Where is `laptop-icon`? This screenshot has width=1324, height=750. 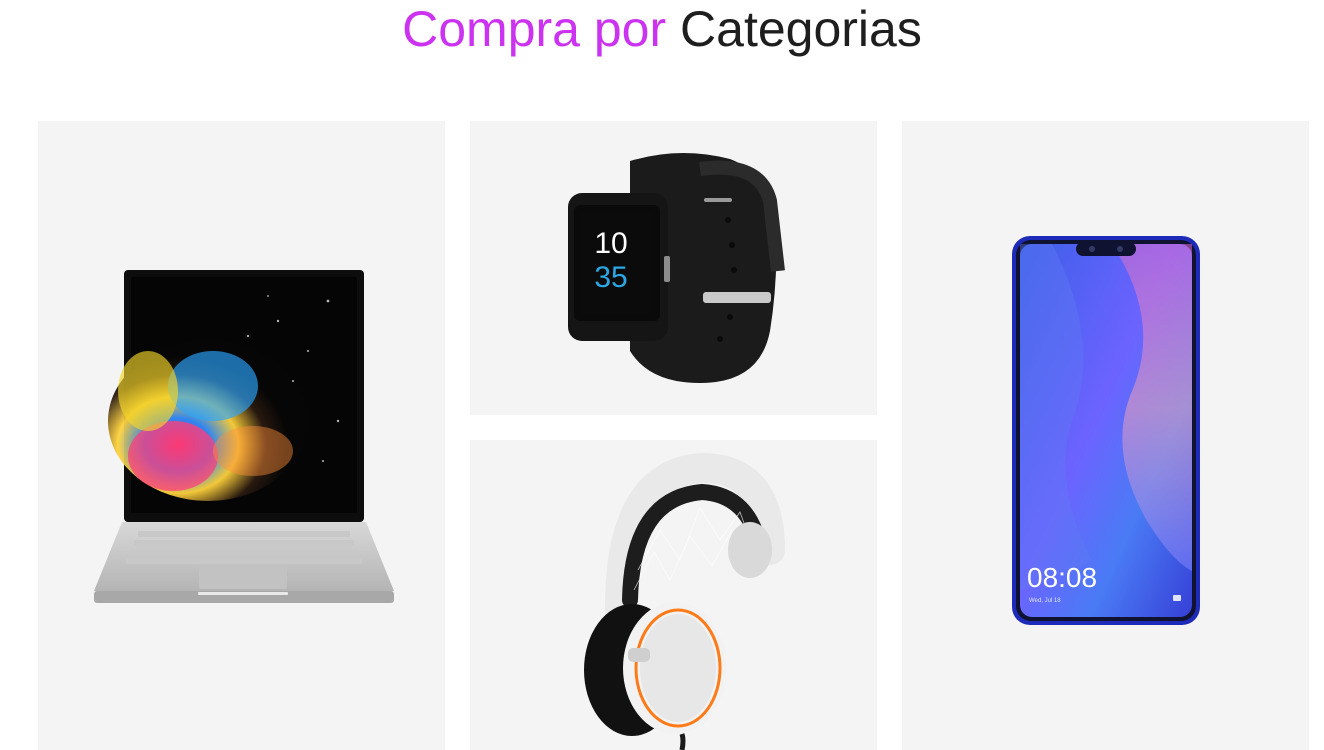 laptop-icon is located at coordinates (244, 436).